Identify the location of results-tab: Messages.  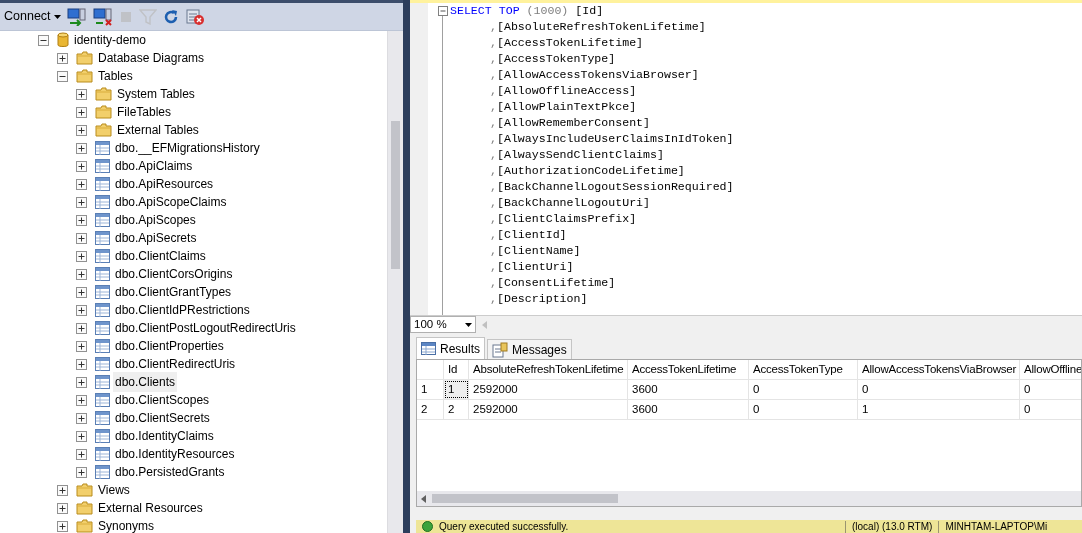
(529, 349).